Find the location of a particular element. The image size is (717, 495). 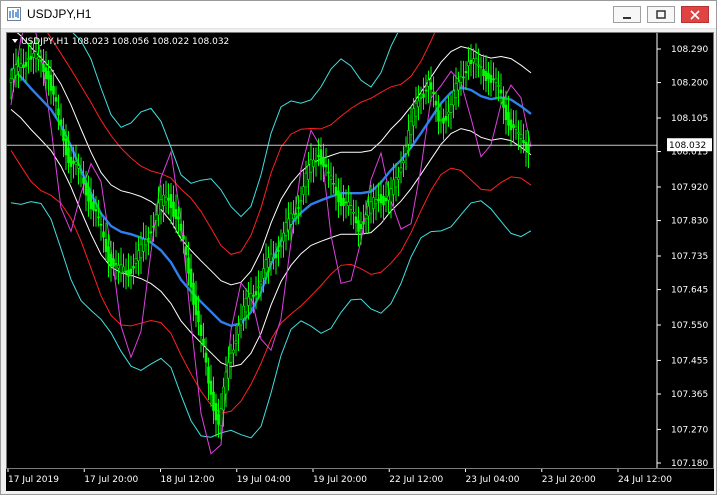

close-button is located at coordinates (695, 14).